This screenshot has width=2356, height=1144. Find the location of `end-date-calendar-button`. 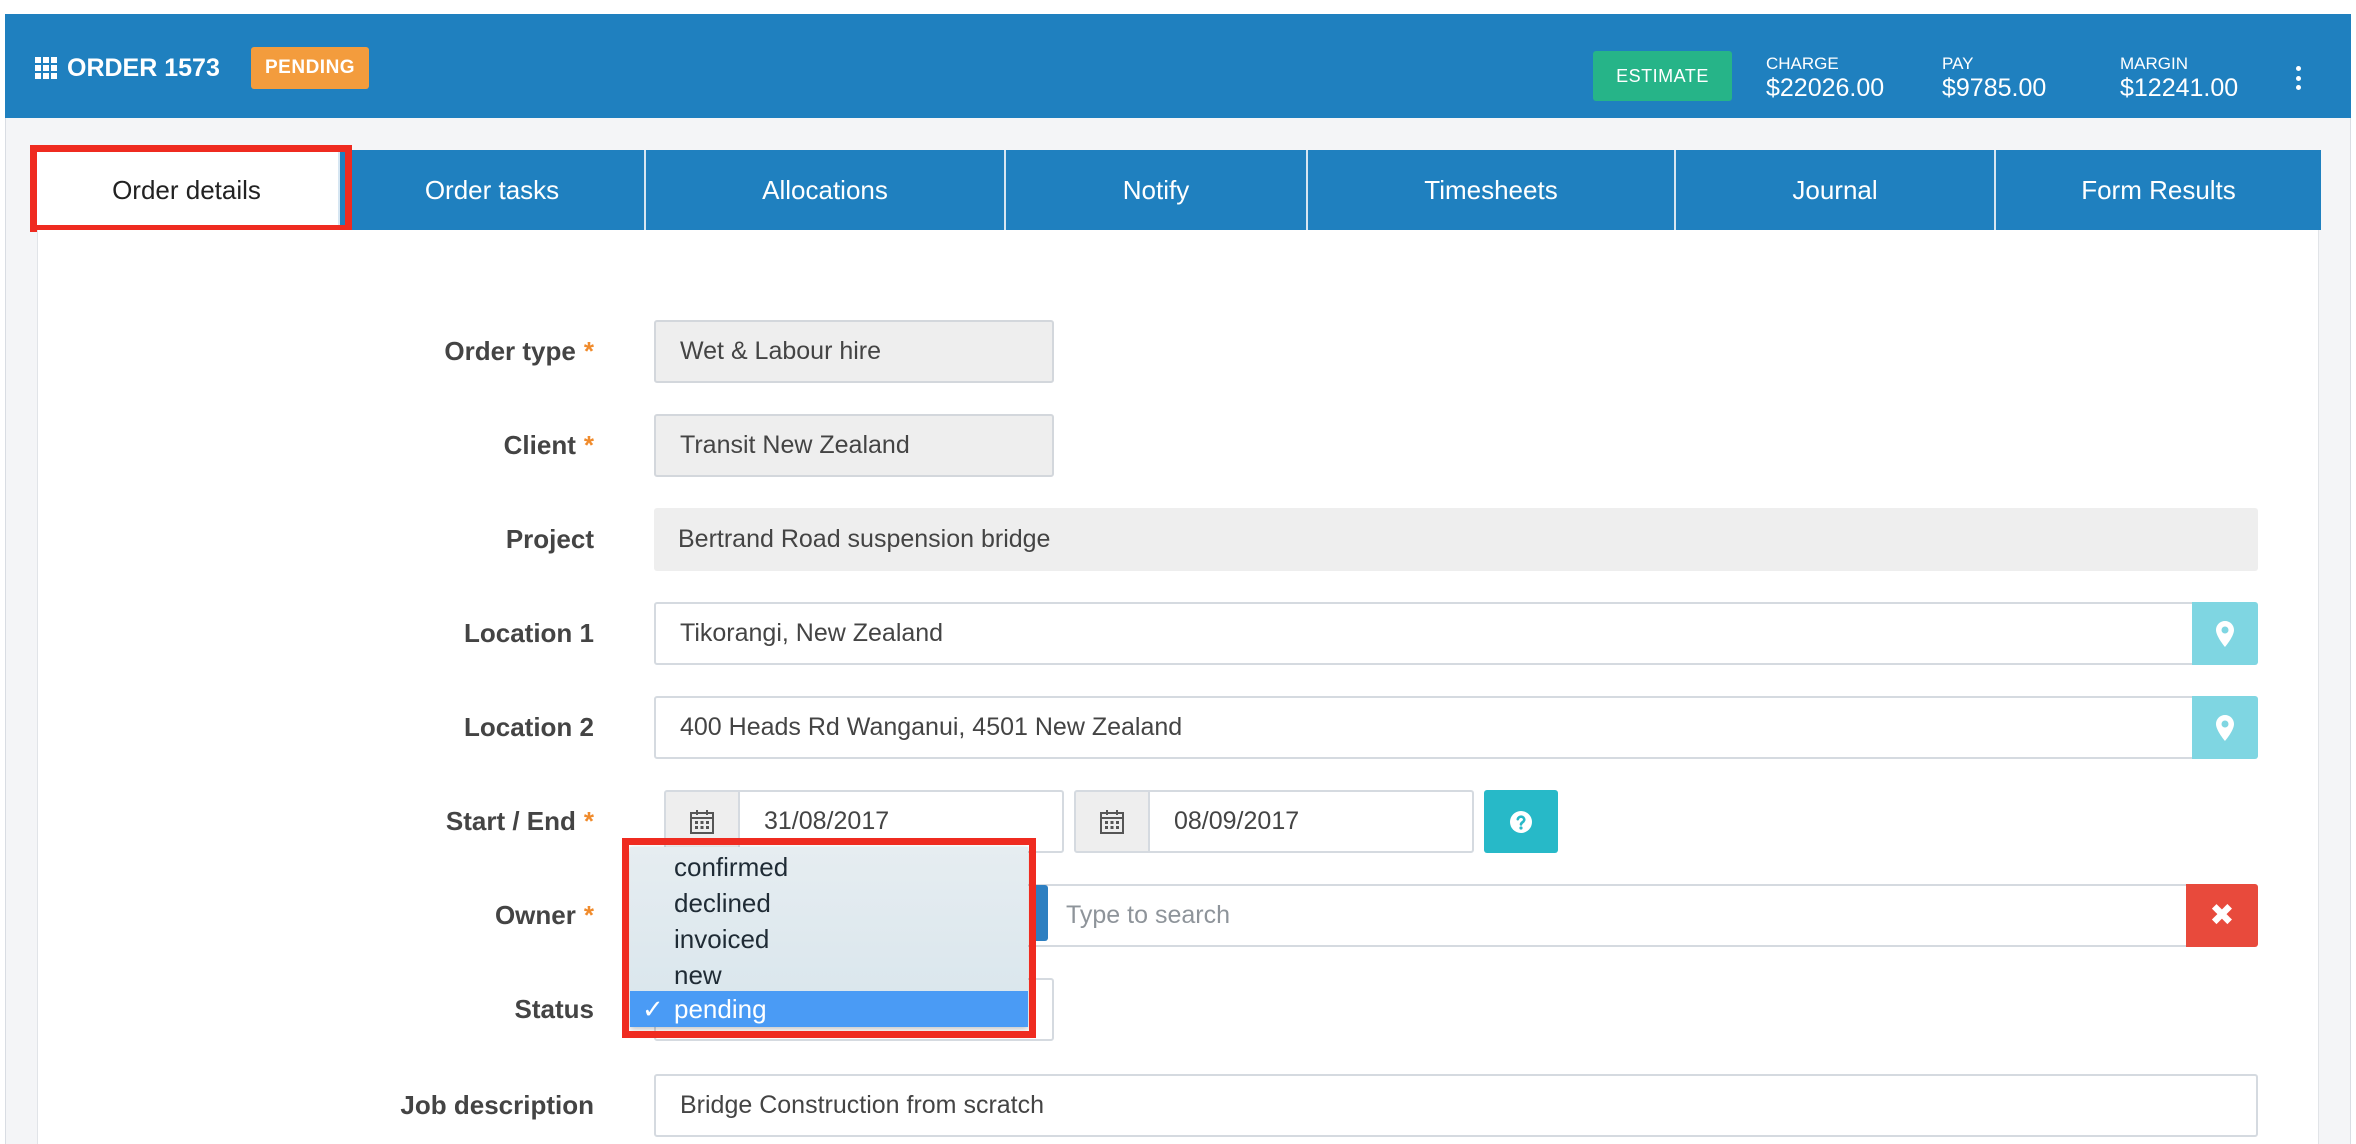

end-date-calendar-button is located at coordinates (1112, 821).